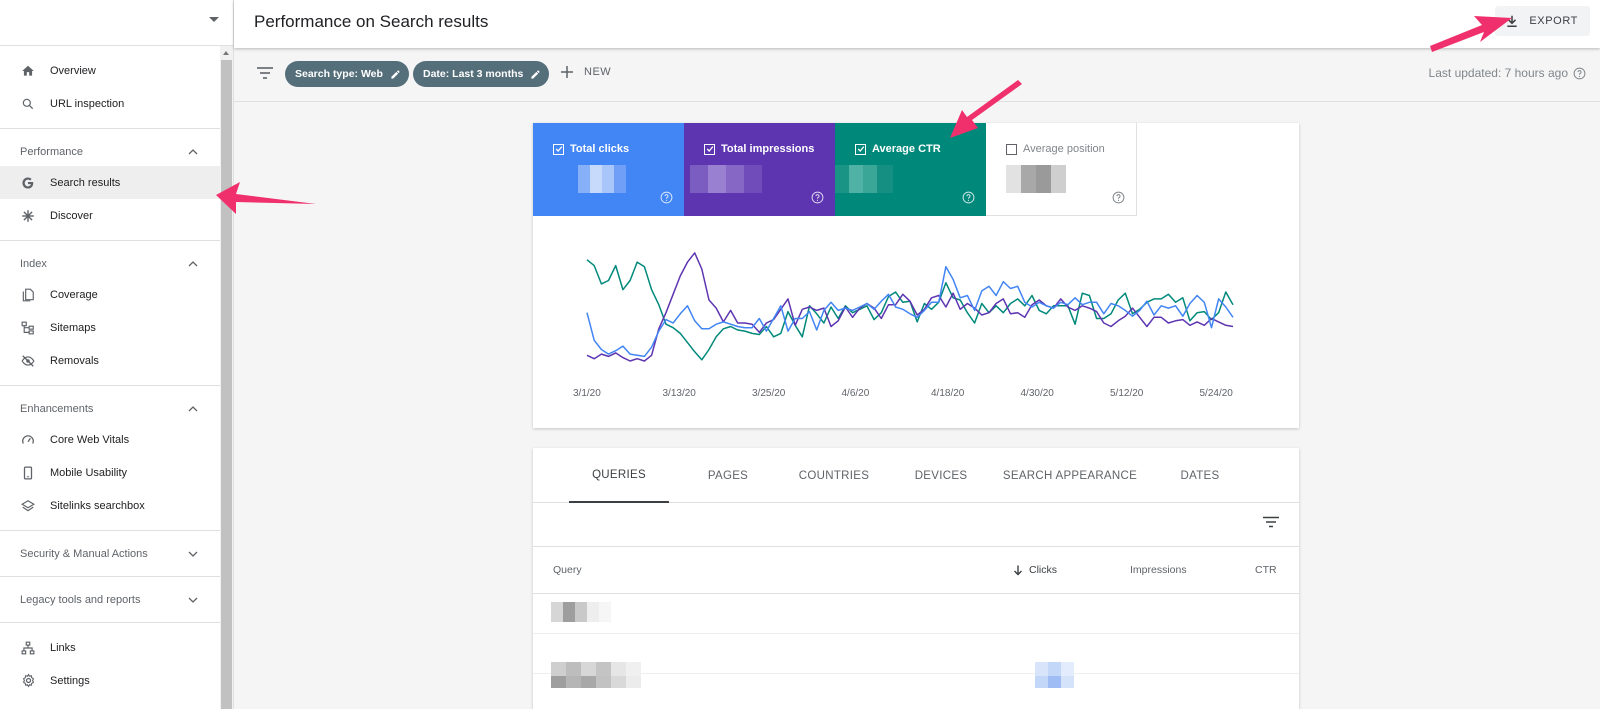 The image size is (1600, 709). Describe the element at coordinates (567, 72) in the screenshot. I see `plus-icon` at that location.